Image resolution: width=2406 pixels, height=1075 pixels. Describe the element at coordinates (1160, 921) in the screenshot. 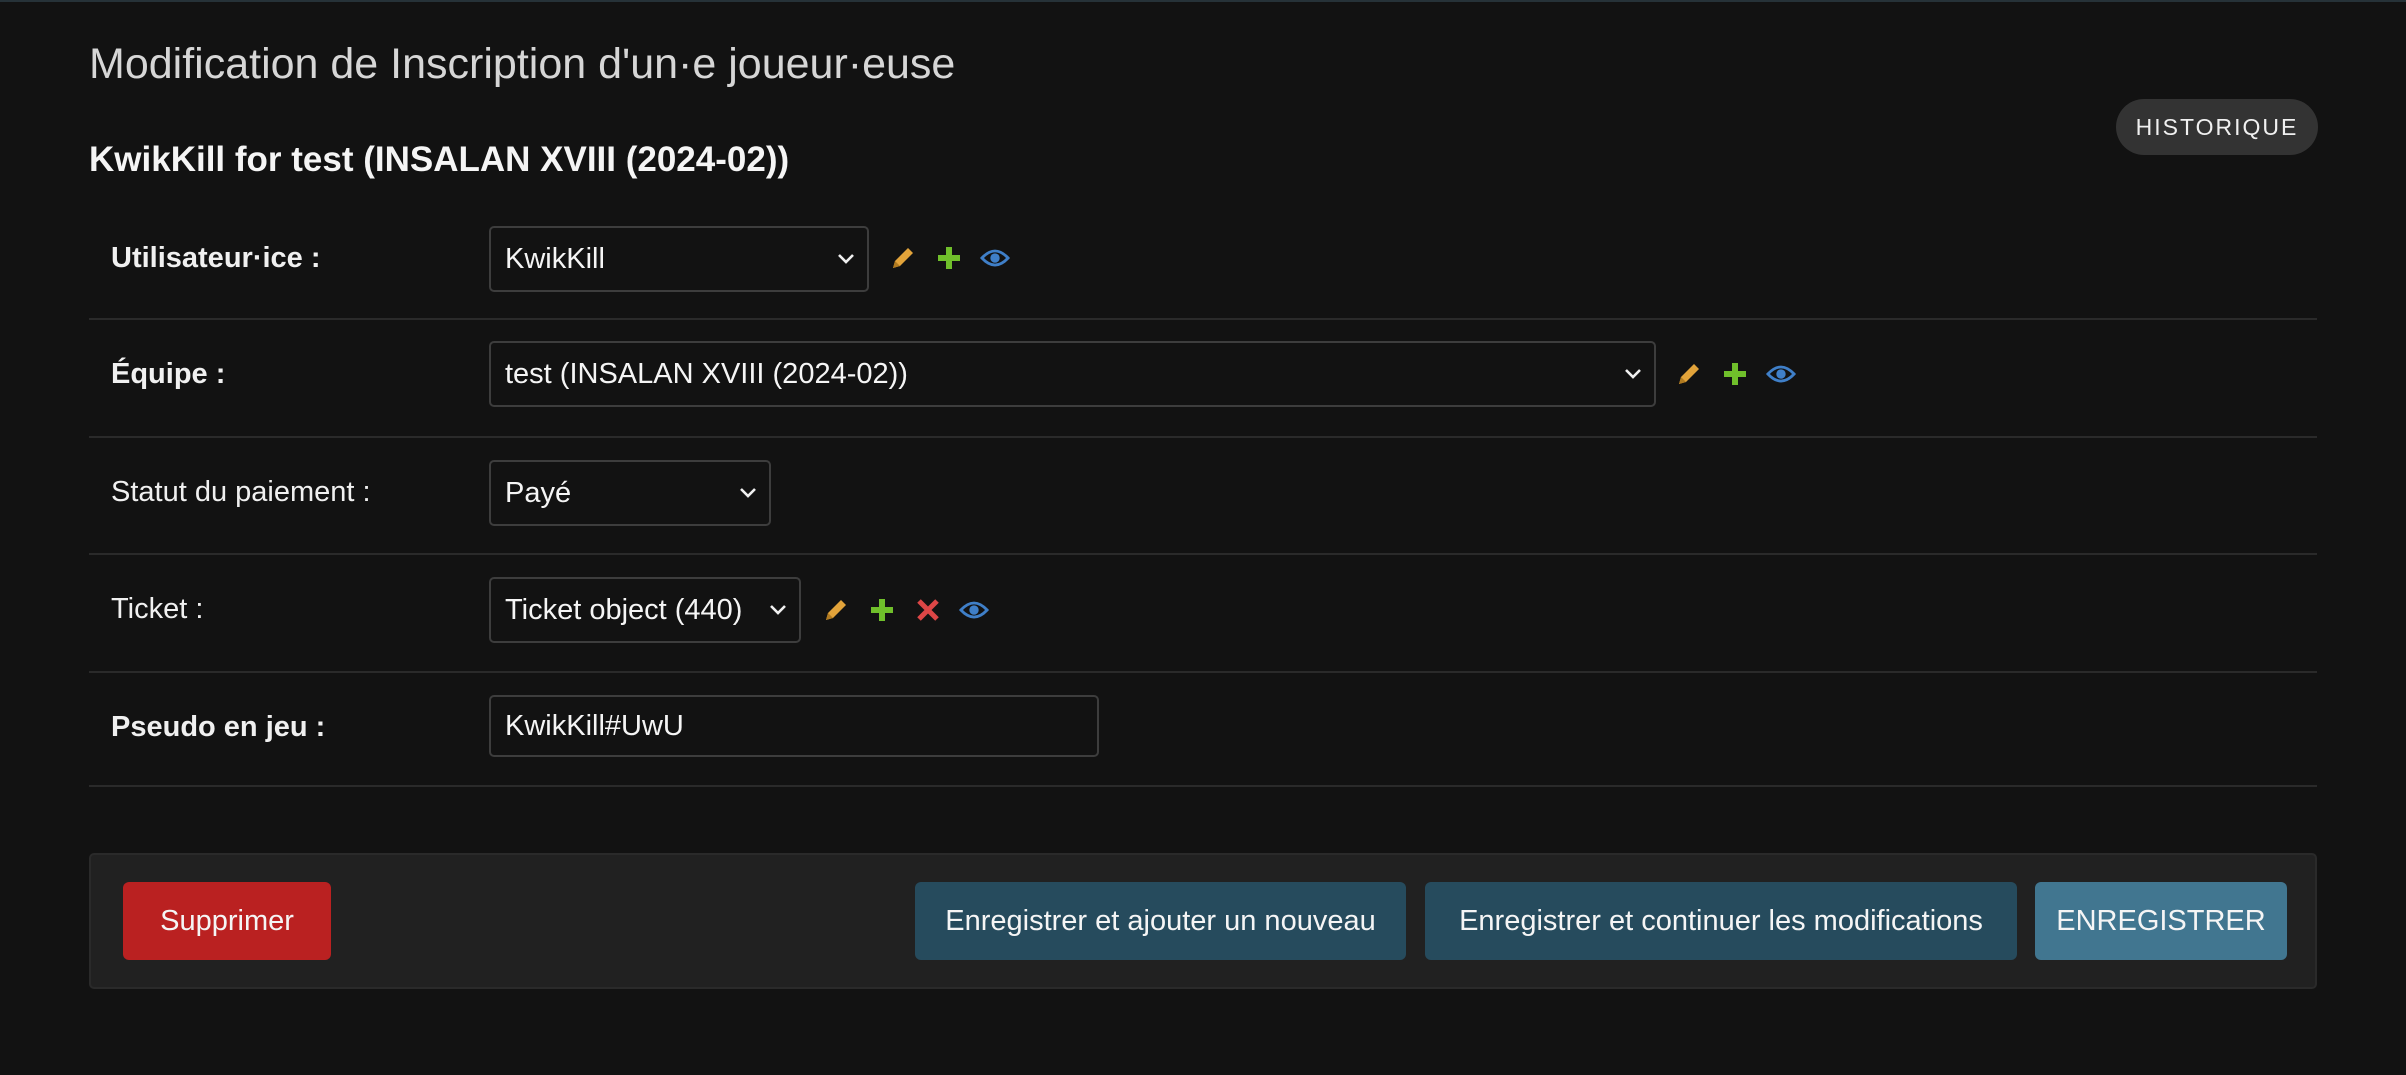

I see `save-and-add-another-button: Enregistrer et ajouter un nouveau` at that location.